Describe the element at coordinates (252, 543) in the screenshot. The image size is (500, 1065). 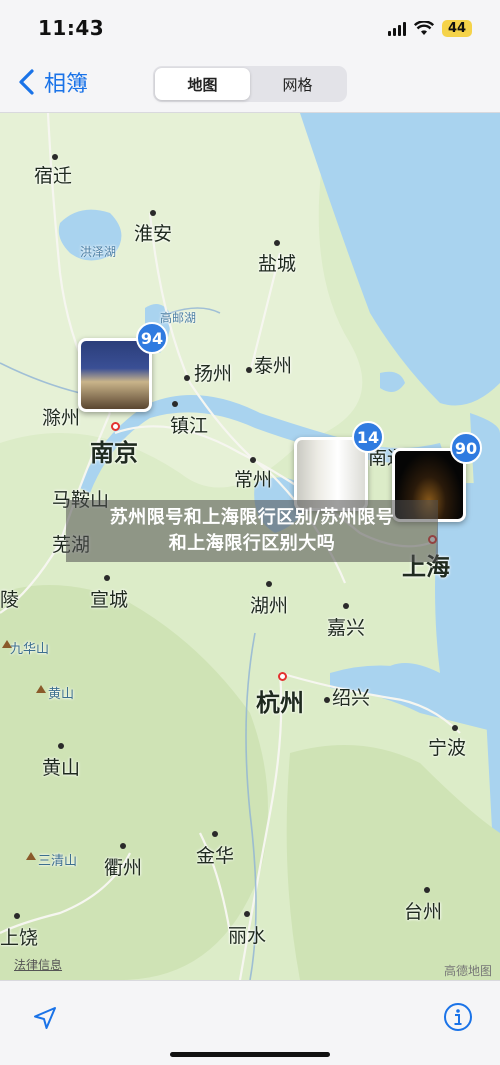
I see `watermark-line-2: 和上海限行区别大吗` at that location.